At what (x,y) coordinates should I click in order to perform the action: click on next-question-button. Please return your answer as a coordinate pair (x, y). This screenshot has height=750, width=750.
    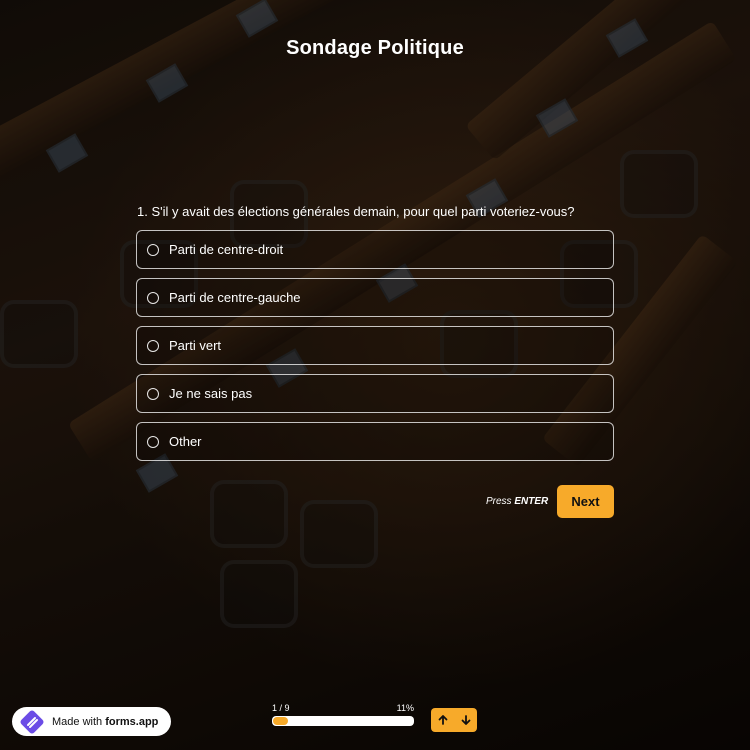
    Looking at the image, I should click on (466, 720).